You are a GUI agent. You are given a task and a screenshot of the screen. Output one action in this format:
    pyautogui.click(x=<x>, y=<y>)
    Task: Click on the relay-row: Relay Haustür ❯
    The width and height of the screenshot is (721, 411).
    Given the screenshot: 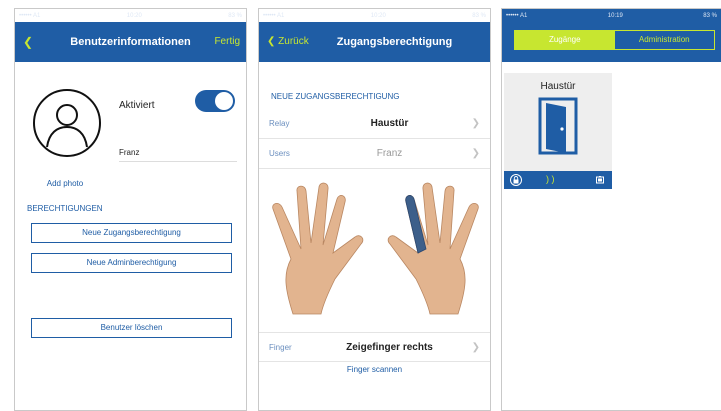 What is the action you would take?
    pyautogui.click(x=374, y=124)
    